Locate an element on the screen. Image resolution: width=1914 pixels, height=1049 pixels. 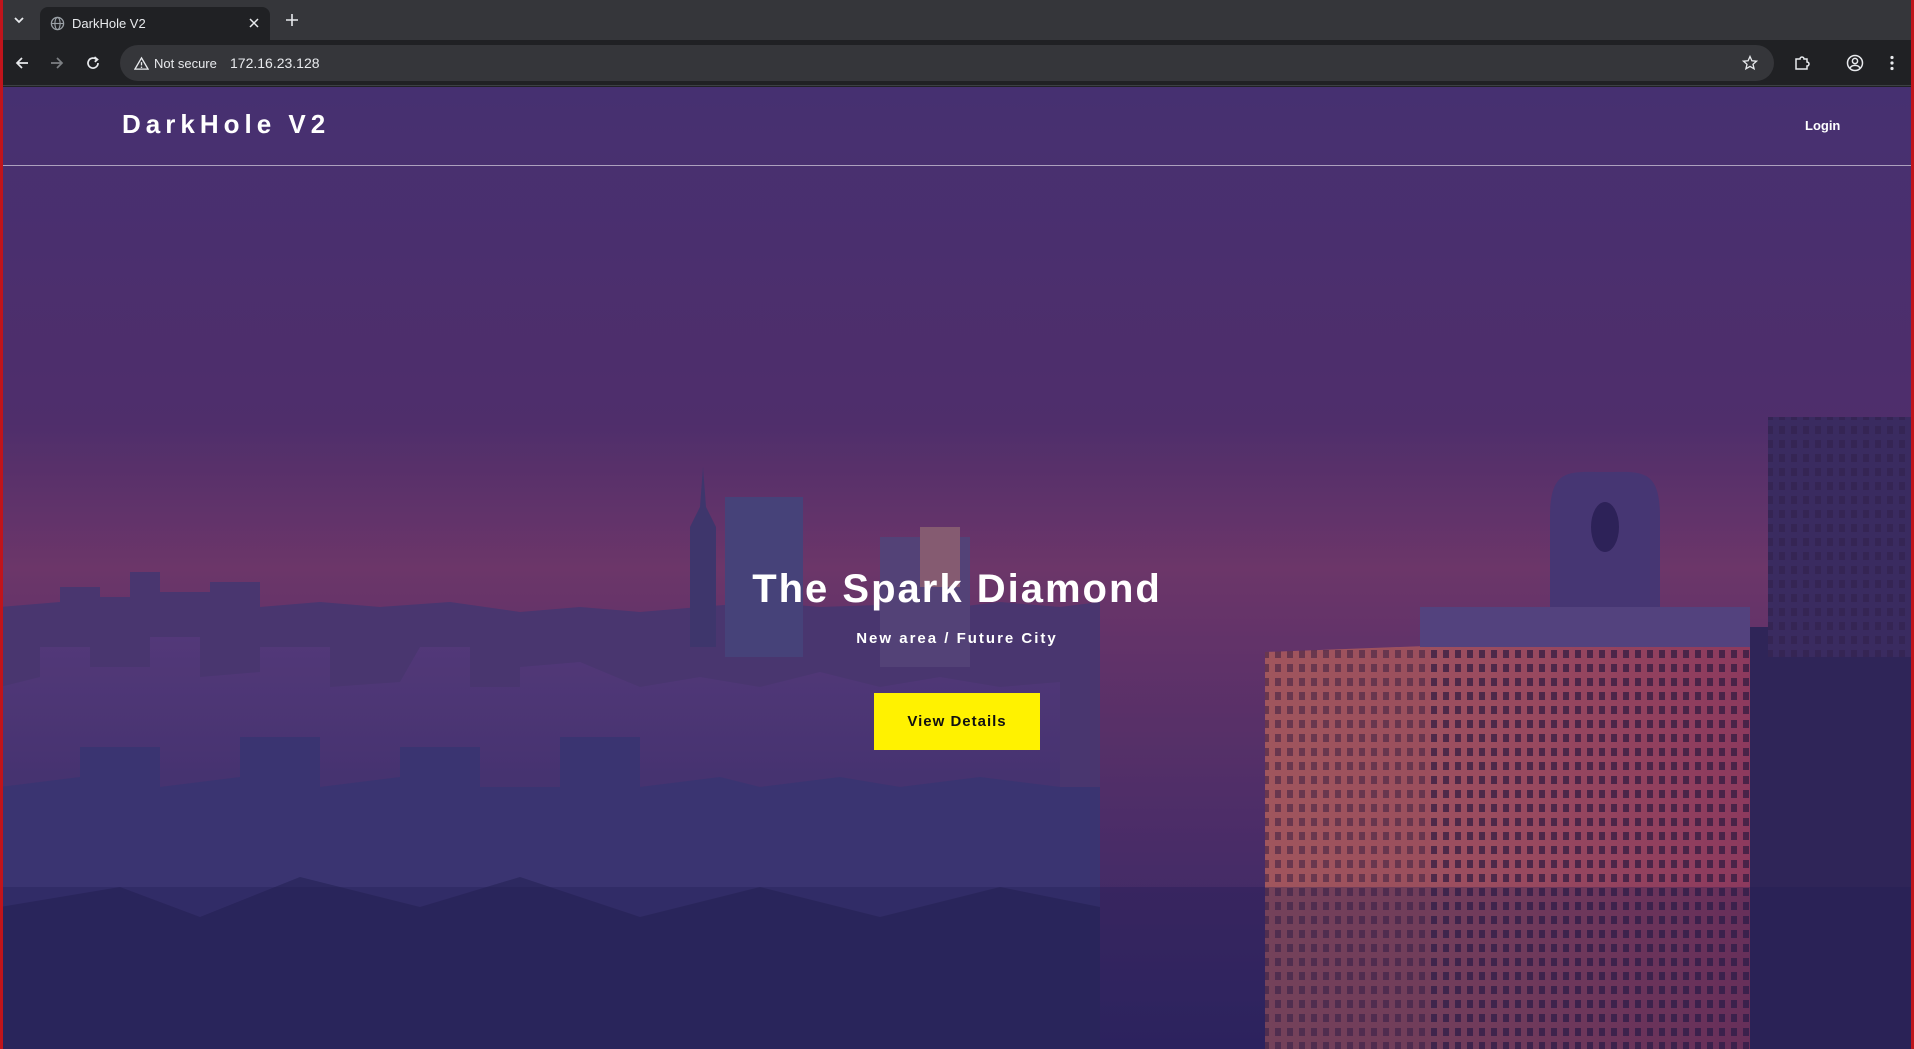
forward-button is located at coordinates (57, 63).